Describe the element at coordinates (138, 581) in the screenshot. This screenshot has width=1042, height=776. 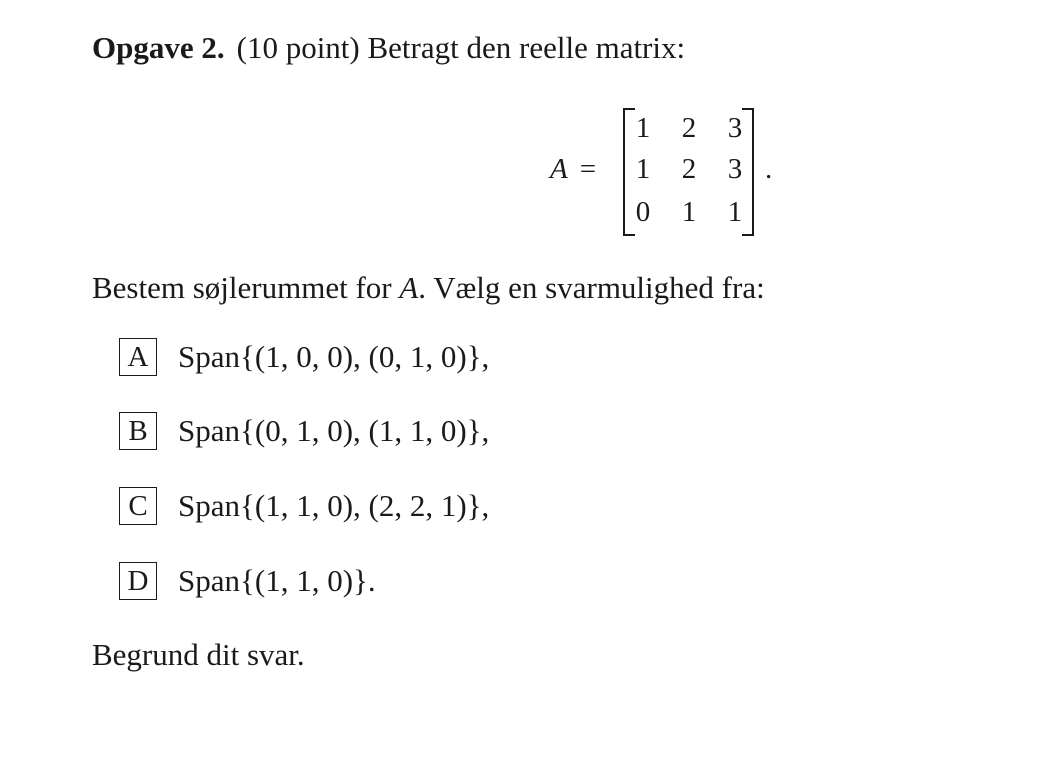
I see `option-d-checkbox: D` at that location.